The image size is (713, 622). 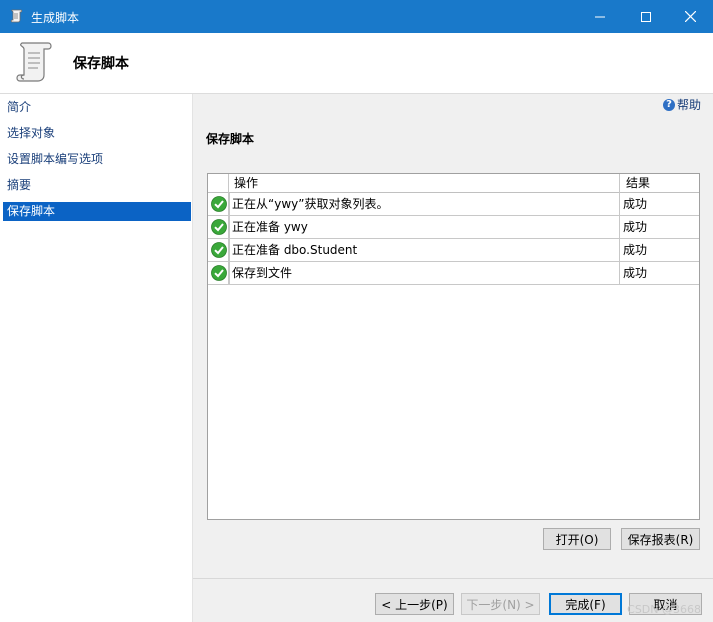 I want to click on operation-cell: 正在准备 ywy, so click(x=270, y=227).